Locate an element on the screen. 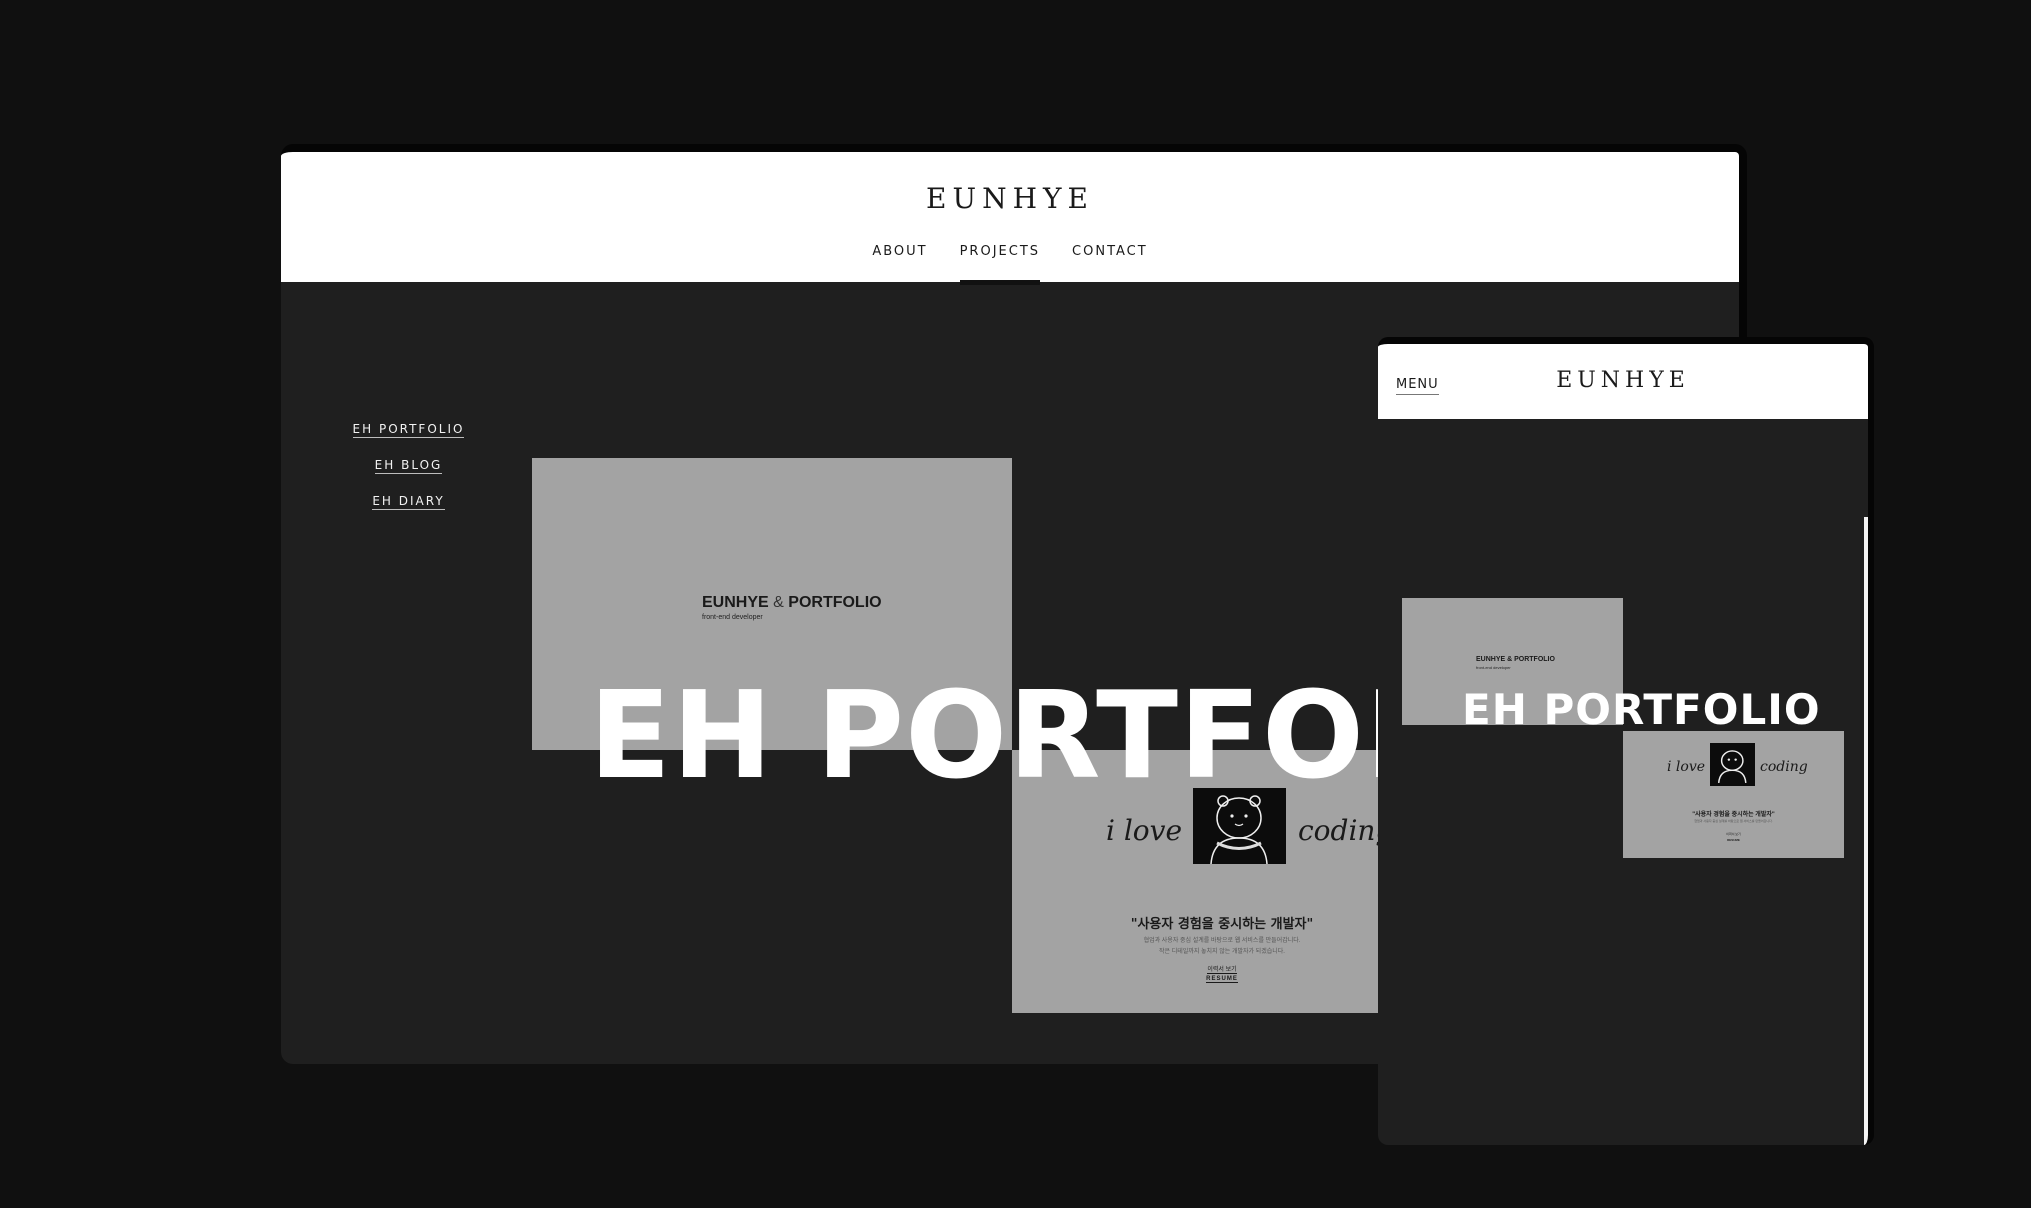 Image resolution: width=2031 pixels, height=1208 pixels. nav-contact: CONTACT is located at coordinates (1110, 264).